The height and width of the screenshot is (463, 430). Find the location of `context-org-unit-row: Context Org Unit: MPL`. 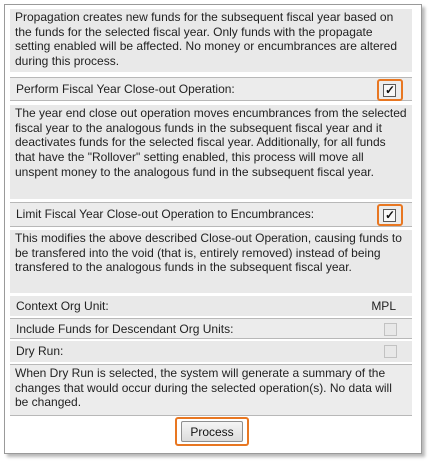

context-org-unit-row: Context Org Unit: MPL is located at coordinates (211, 306).